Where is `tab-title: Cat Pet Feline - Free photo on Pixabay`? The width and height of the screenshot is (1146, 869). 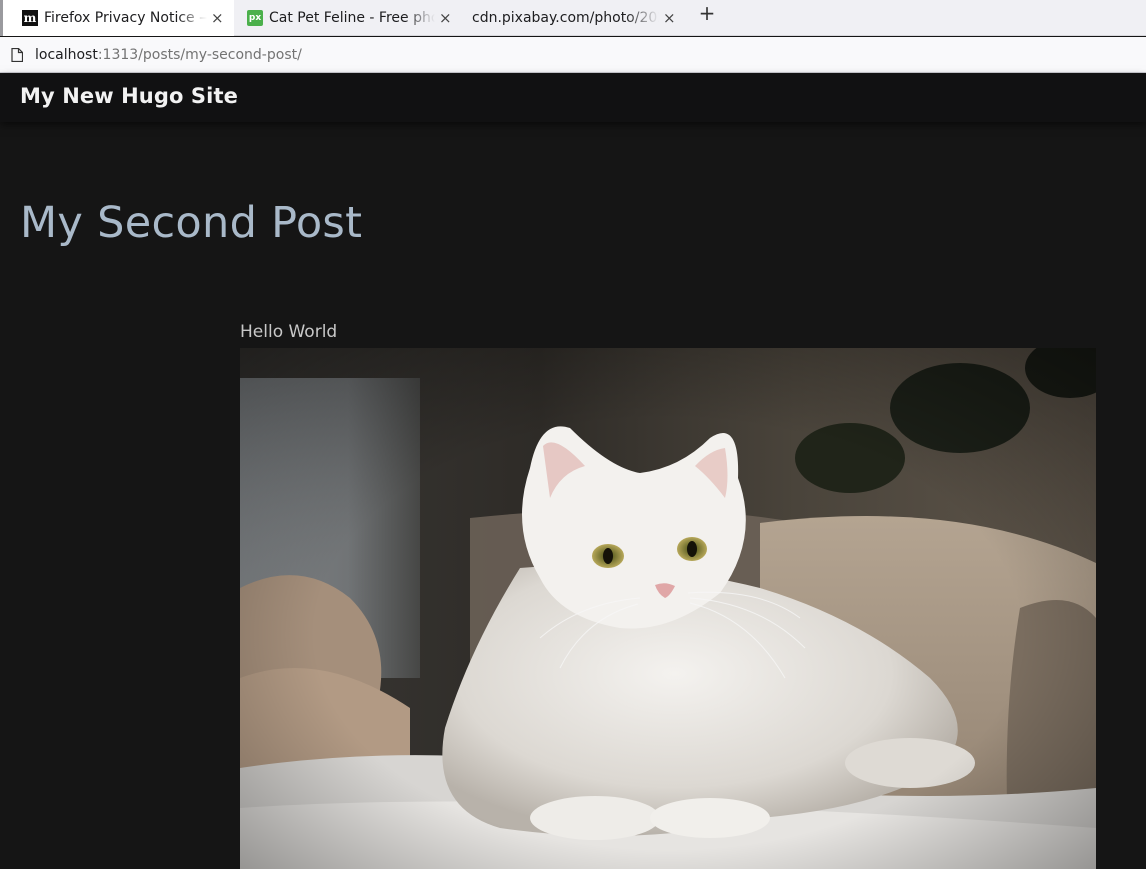 tab-title: Cat Pet Feline - Free photo on Pixabay is located at coordinates (352, 18).